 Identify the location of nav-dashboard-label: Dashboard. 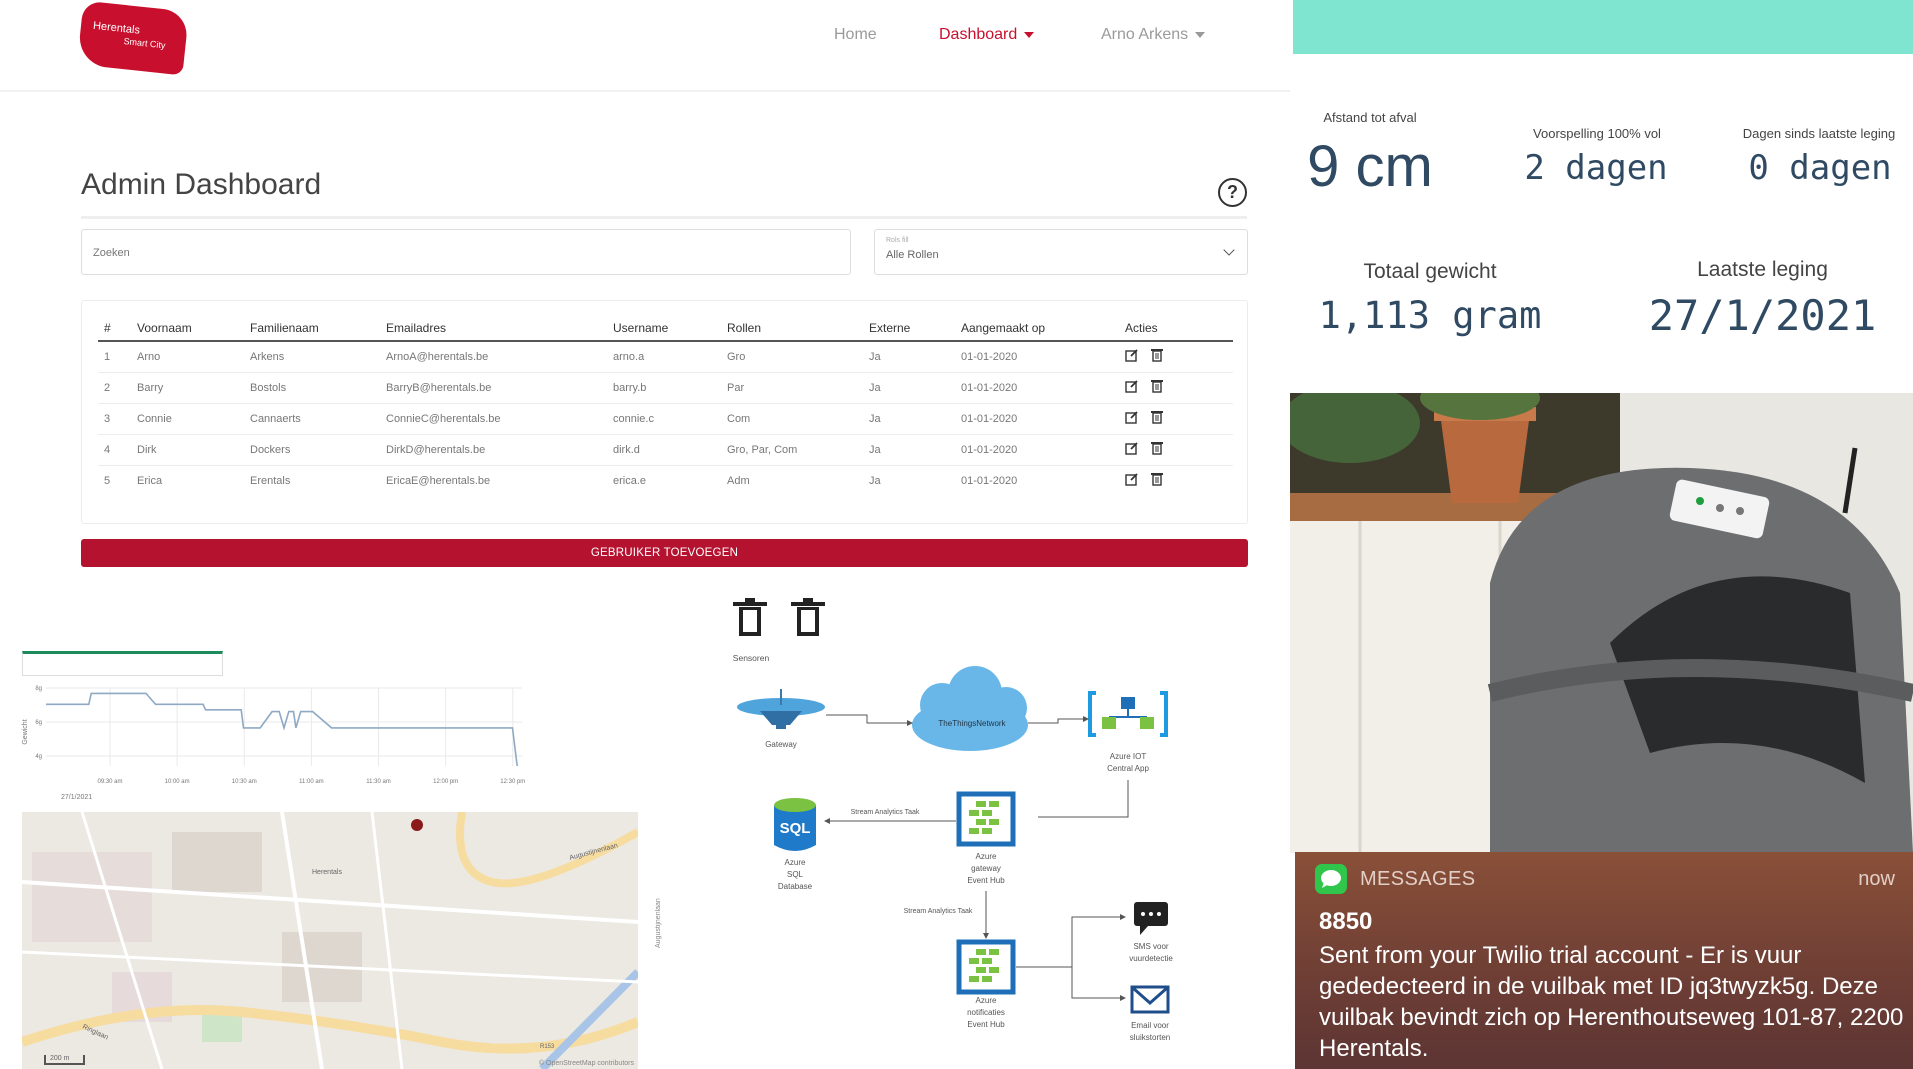
(978, 34).